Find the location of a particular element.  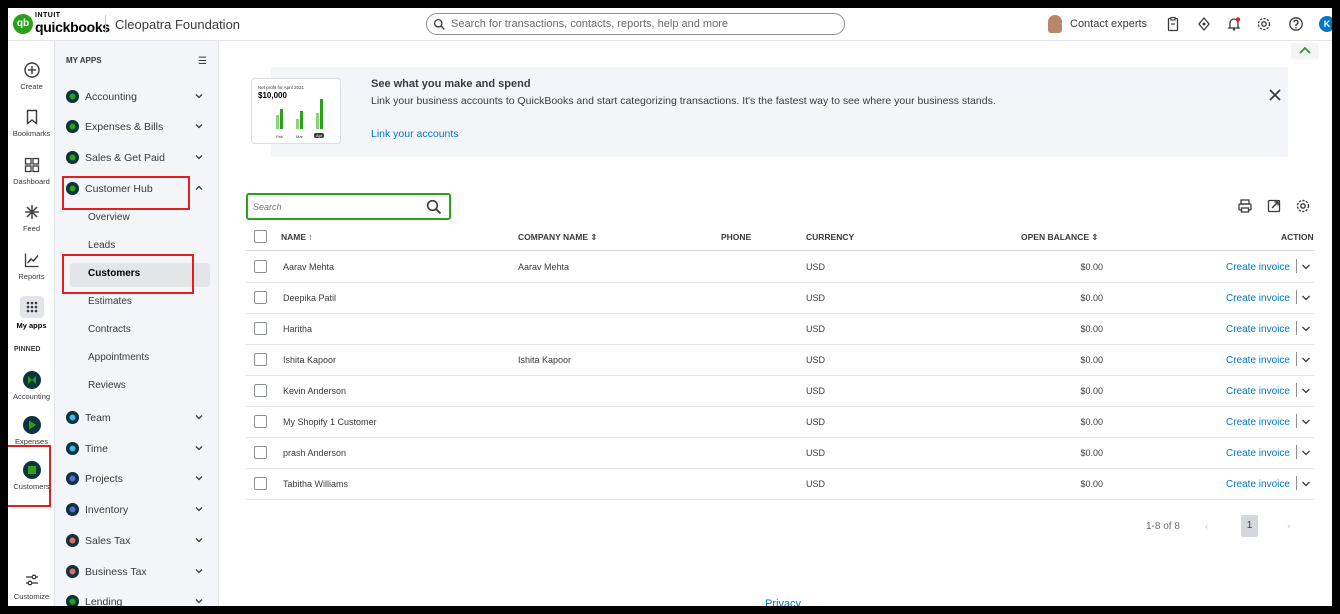

rail-reports: Reports is located at coordinates (31, 266).